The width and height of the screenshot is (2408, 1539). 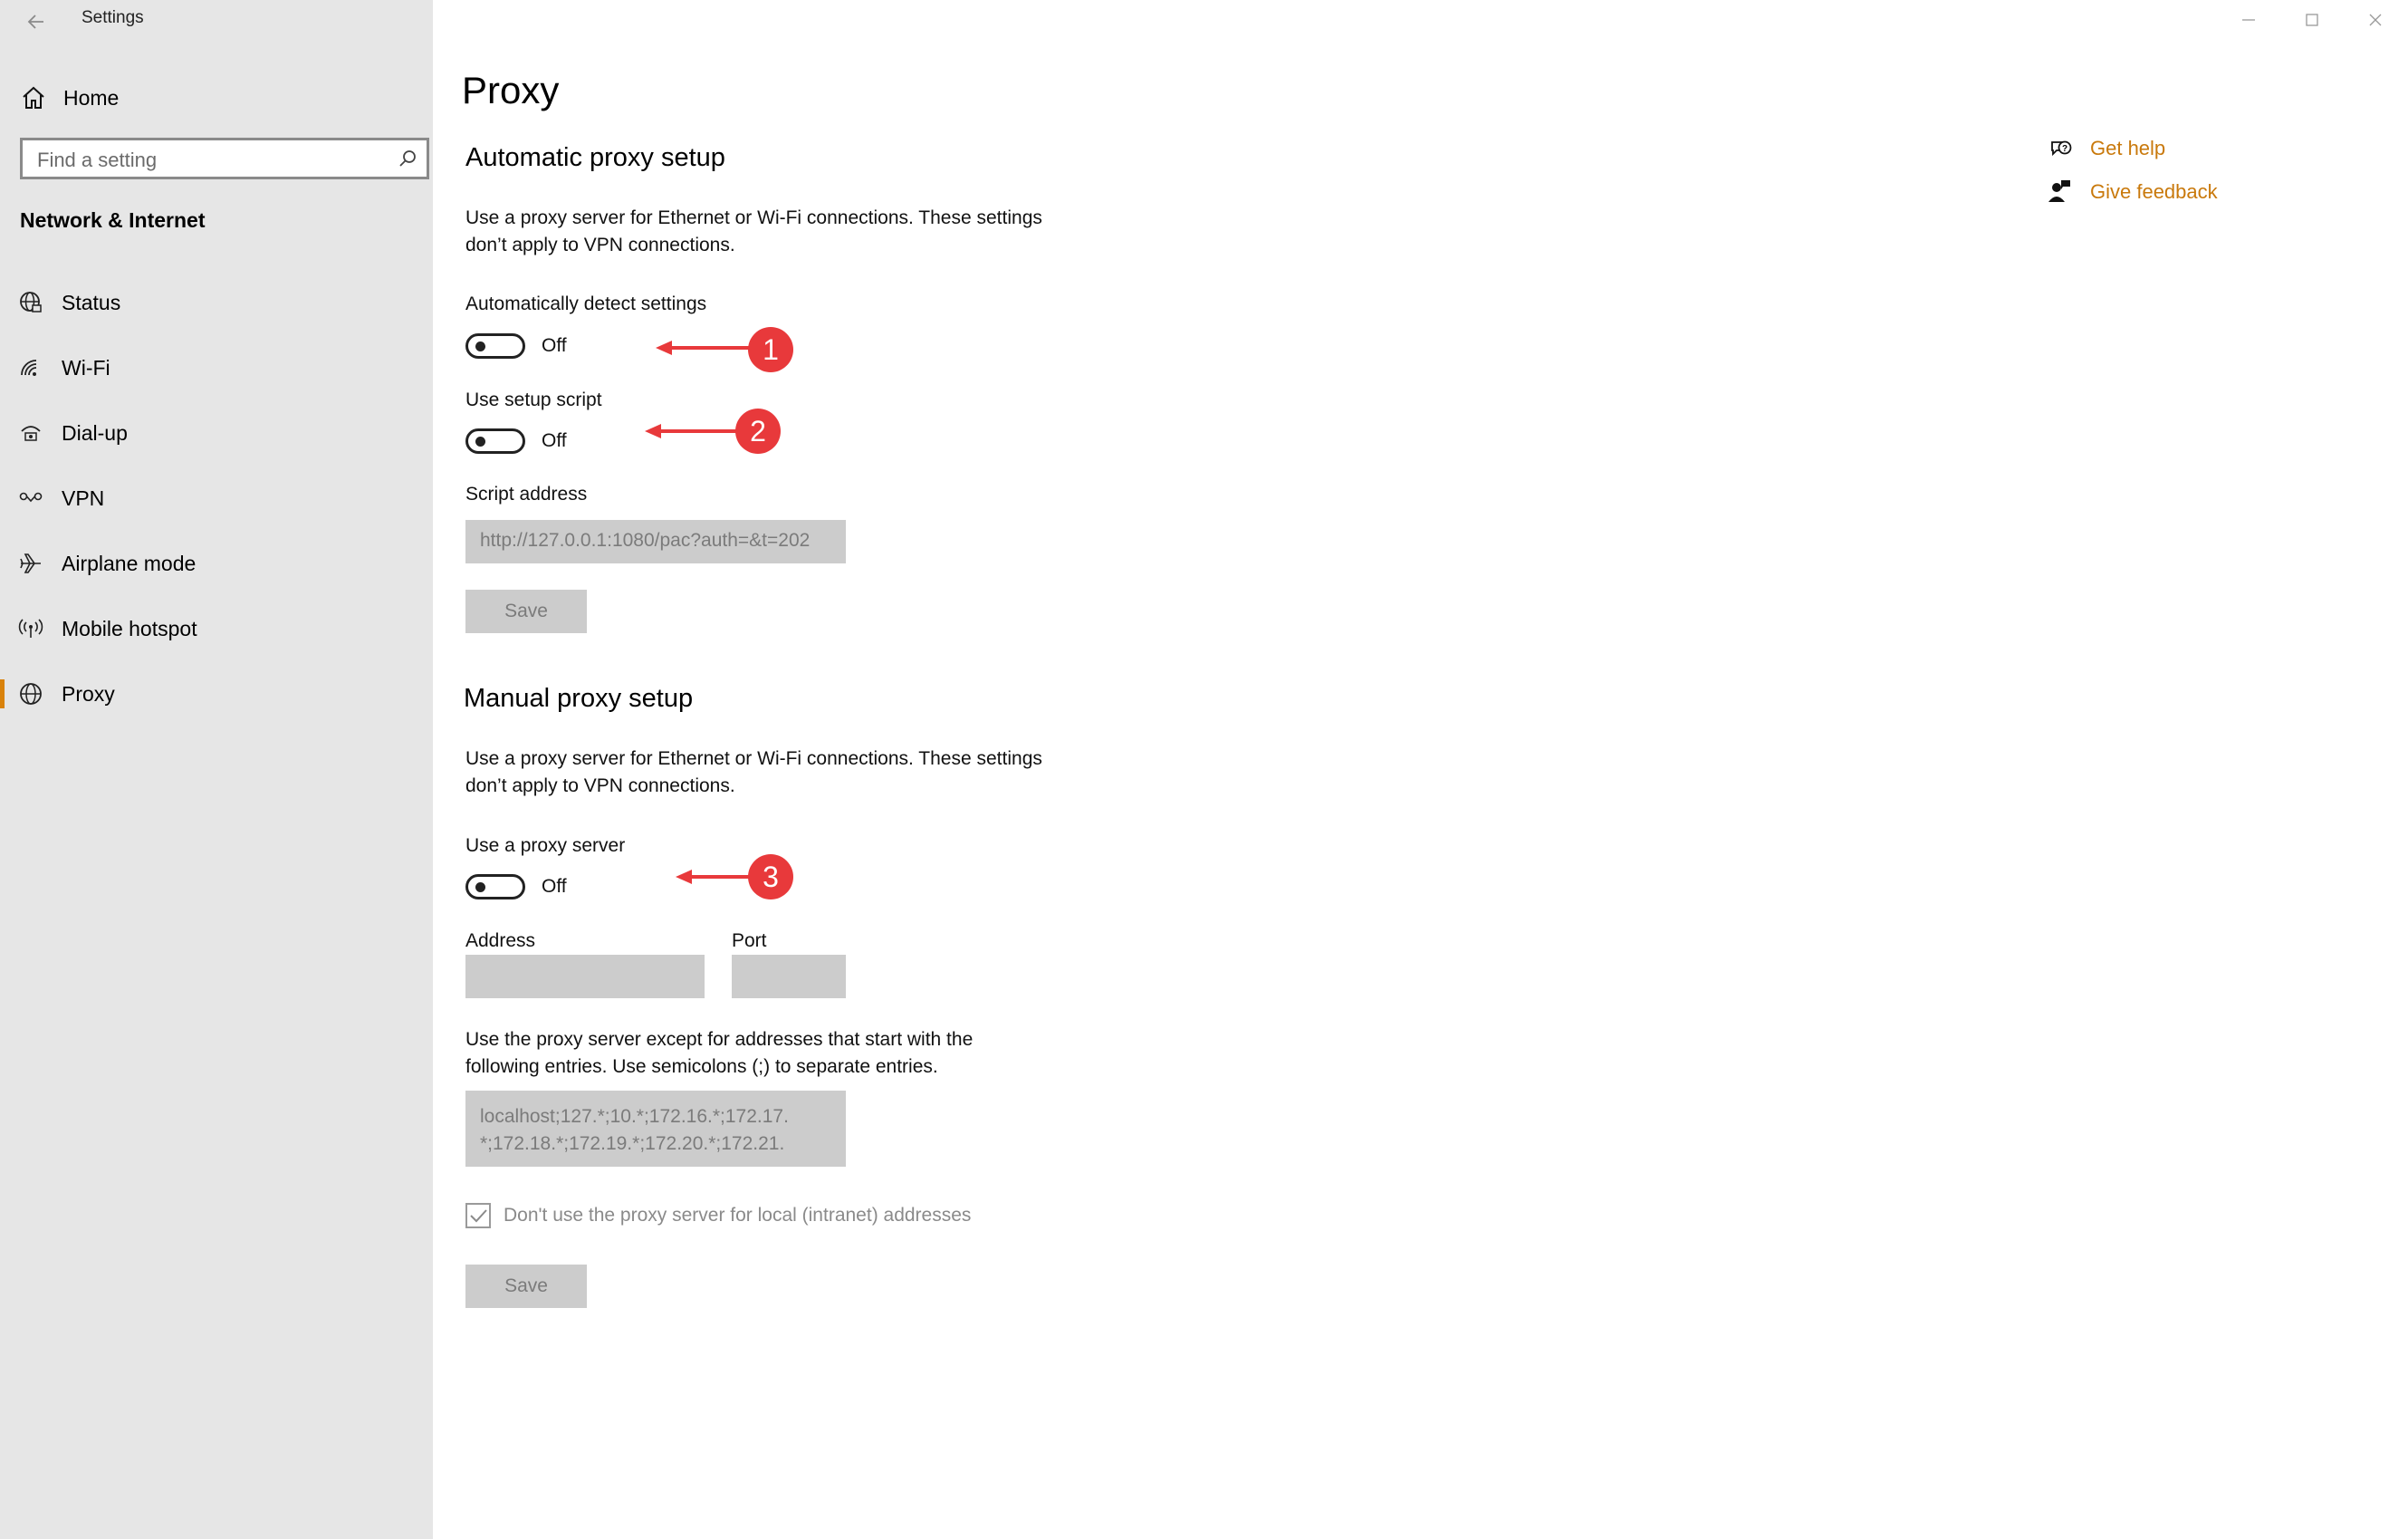 I want to click on airplane-icon, so click(x=31, y=563).